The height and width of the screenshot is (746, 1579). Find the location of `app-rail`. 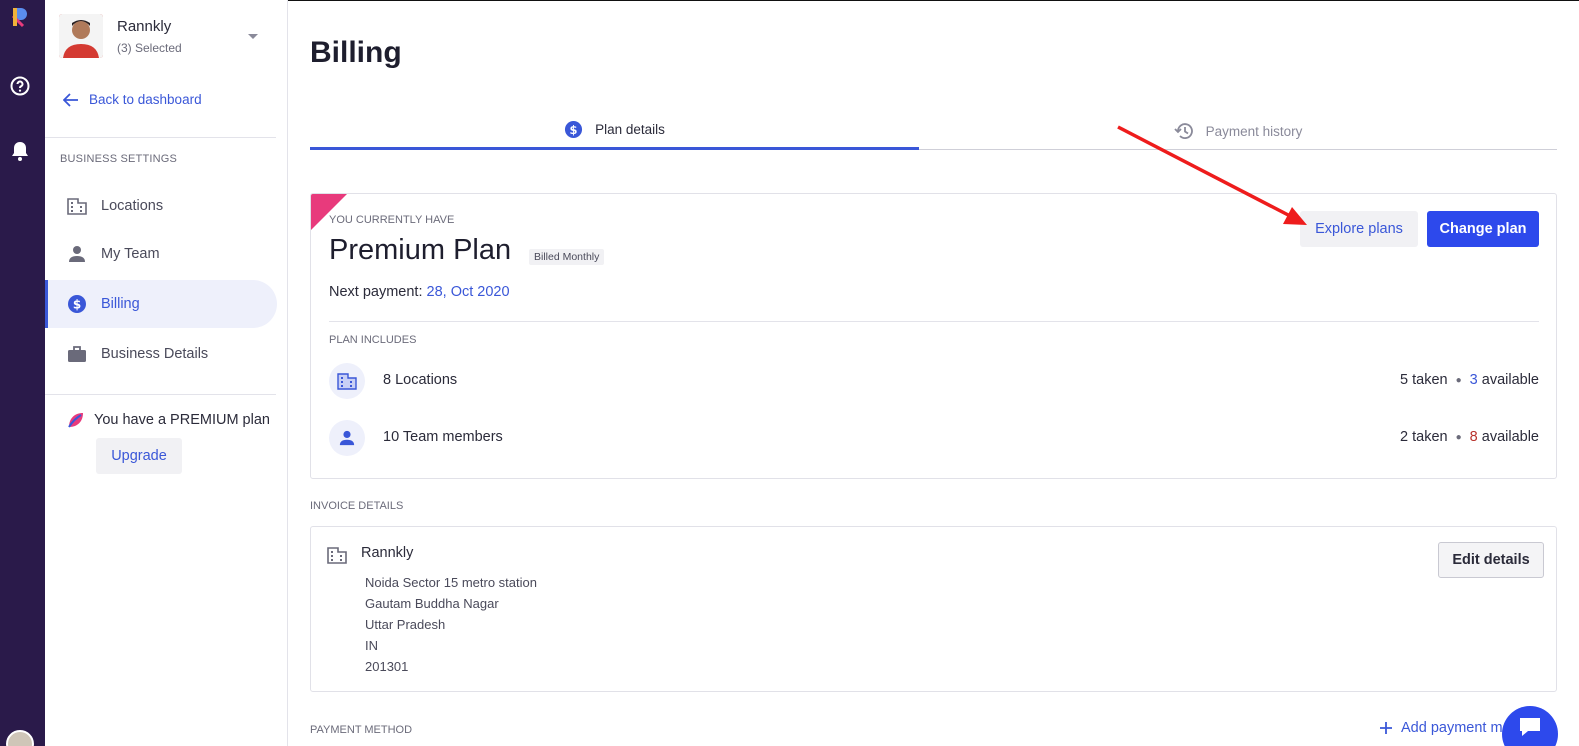

app-rail is located at coordinates (22, 373).